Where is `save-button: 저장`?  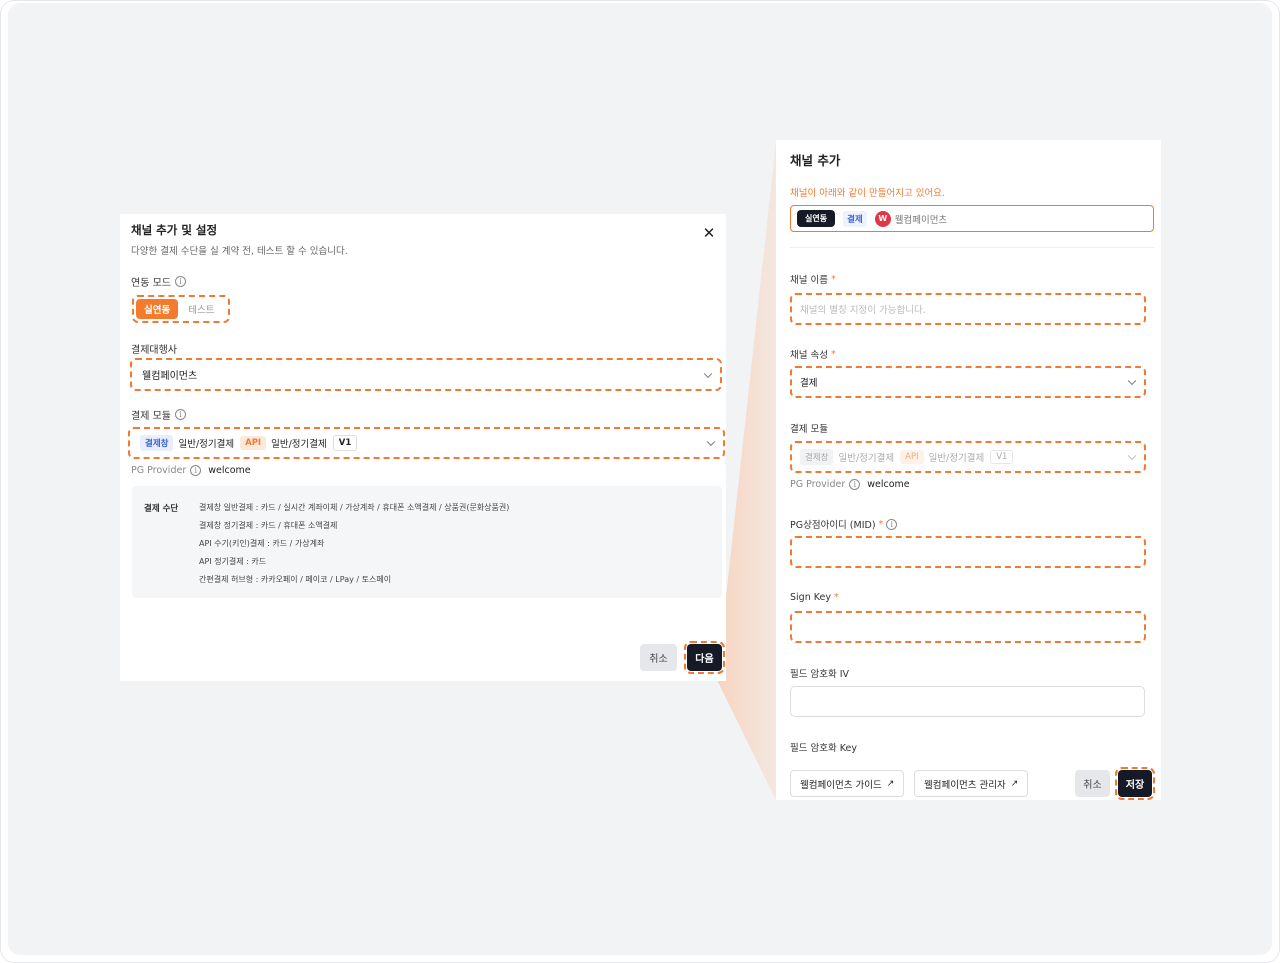 save-button: 저장 is located at coordinates (1135, 783).